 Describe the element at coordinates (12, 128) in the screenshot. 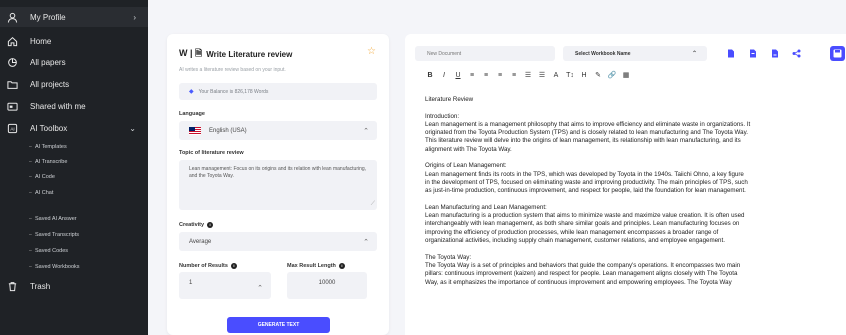

I see `ai-icon: AI` at that location.